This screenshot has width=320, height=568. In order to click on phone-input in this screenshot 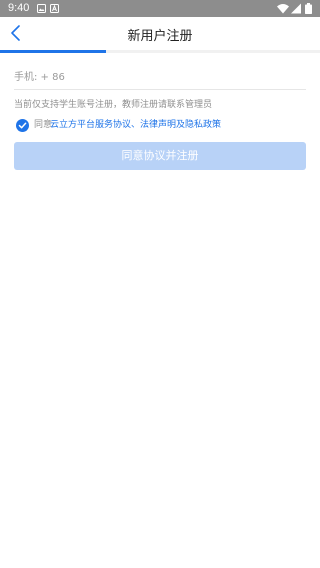, I will do `click(160, 75)`.